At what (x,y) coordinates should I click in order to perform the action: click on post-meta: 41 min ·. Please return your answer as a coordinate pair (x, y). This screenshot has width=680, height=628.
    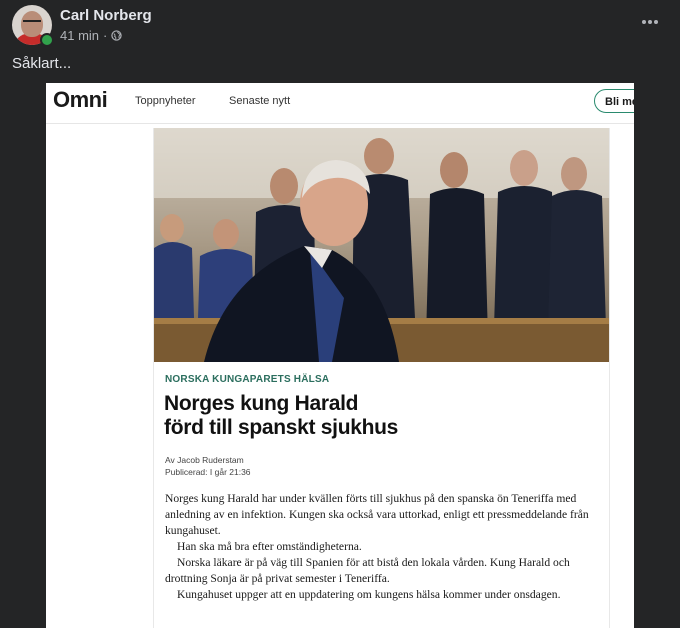
    Looking at the image, I should click on (91, 35).